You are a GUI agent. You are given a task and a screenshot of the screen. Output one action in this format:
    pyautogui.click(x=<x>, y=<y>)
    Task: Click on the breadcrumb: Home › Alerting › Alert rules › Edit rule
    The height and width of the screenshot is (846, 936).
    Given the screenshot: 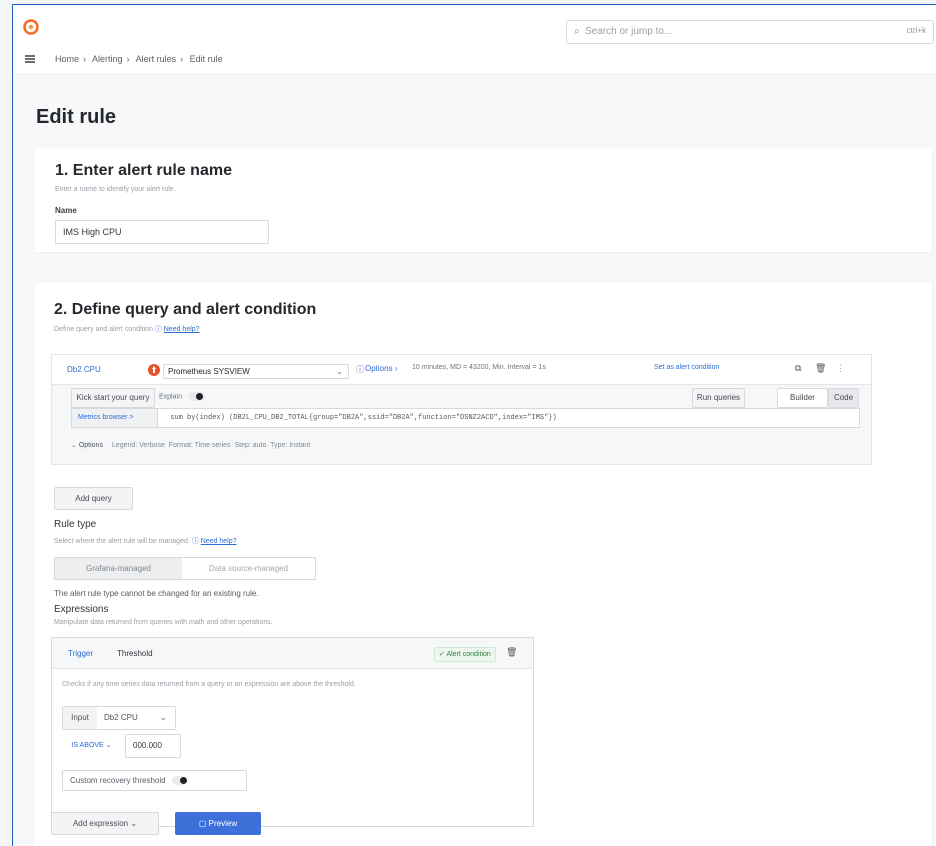 What is the action you would take?
    pyautogui.click(x=141, y=59)
    